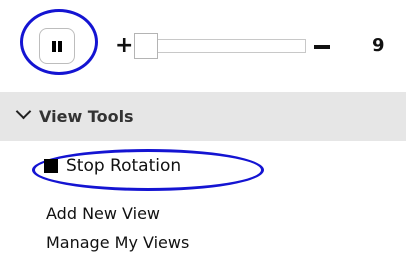 This screenshot has width=406, height=269. I want to click on zoom-slider-thumb, so click(146, 46).